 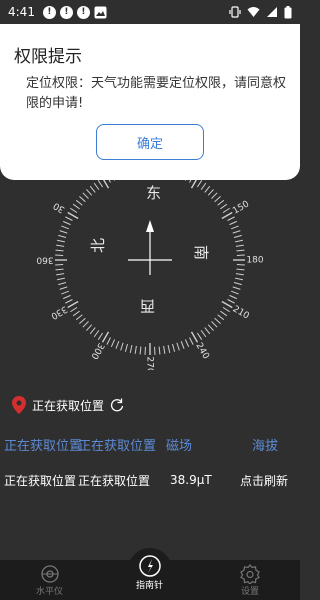 What do you see at coordinates (150, 142) in the screenshot?
I see `confirm-button: 确定` at bounding box center [150, 142].